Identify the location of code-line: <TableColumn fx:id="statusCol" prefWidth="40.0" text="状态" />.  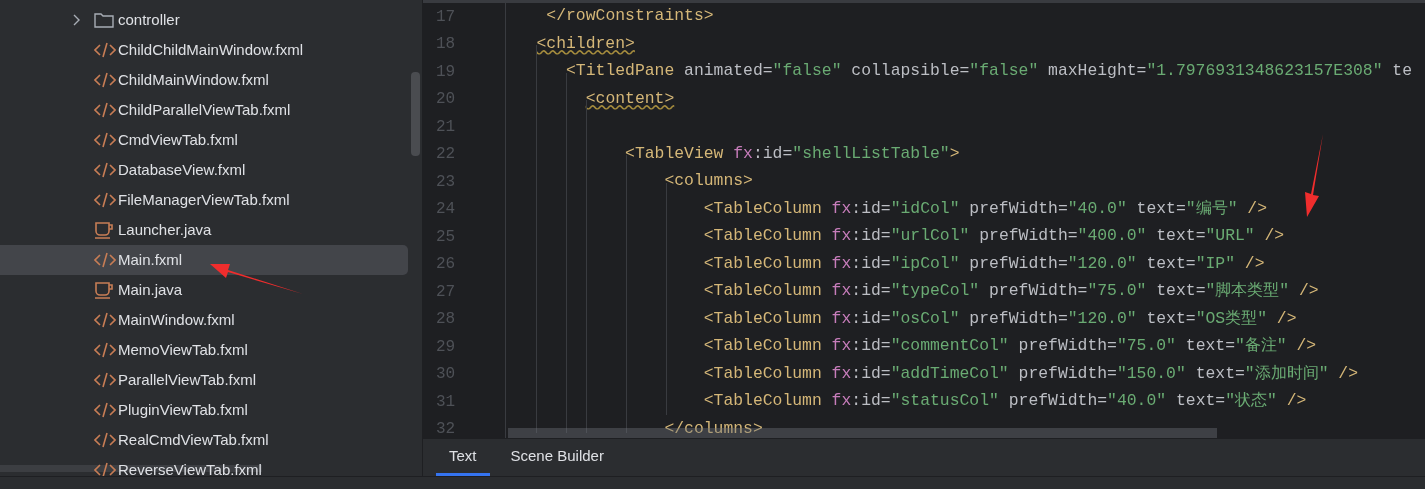
(1004, 401).